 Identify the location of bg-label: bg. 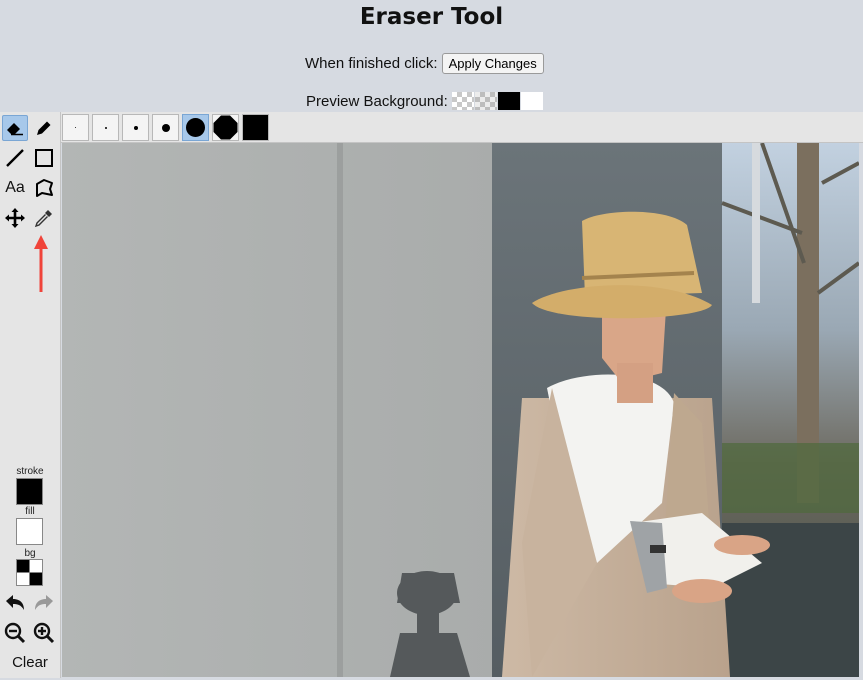
(30, 553).